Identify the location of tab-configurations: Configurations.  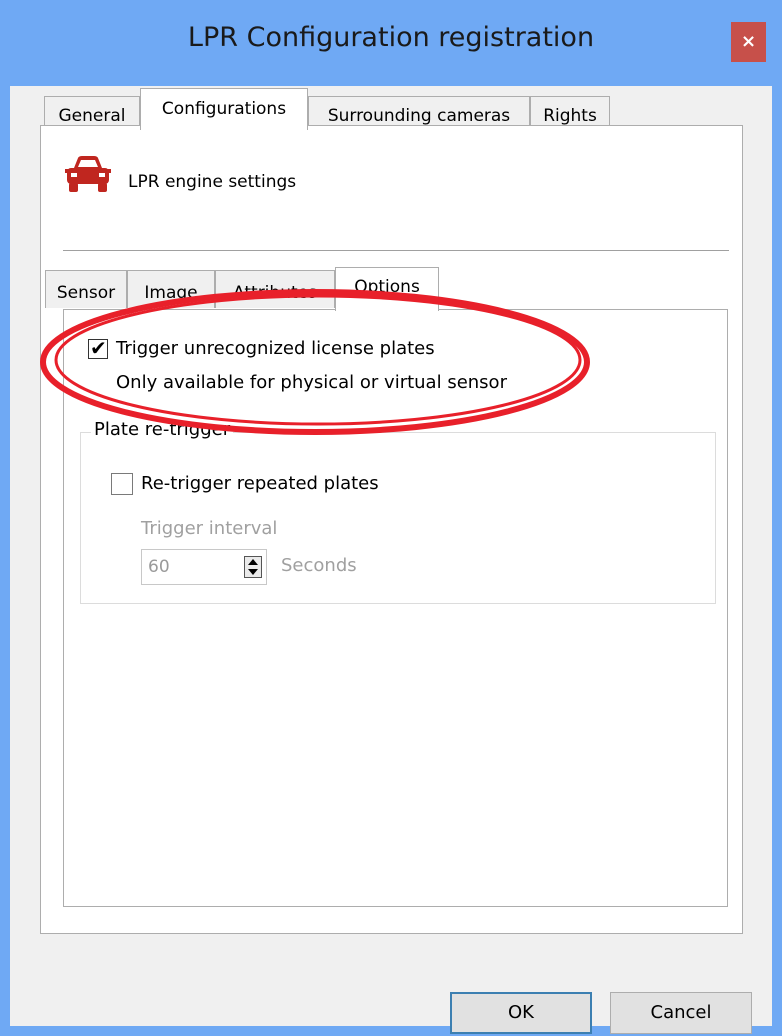
(224, 109).